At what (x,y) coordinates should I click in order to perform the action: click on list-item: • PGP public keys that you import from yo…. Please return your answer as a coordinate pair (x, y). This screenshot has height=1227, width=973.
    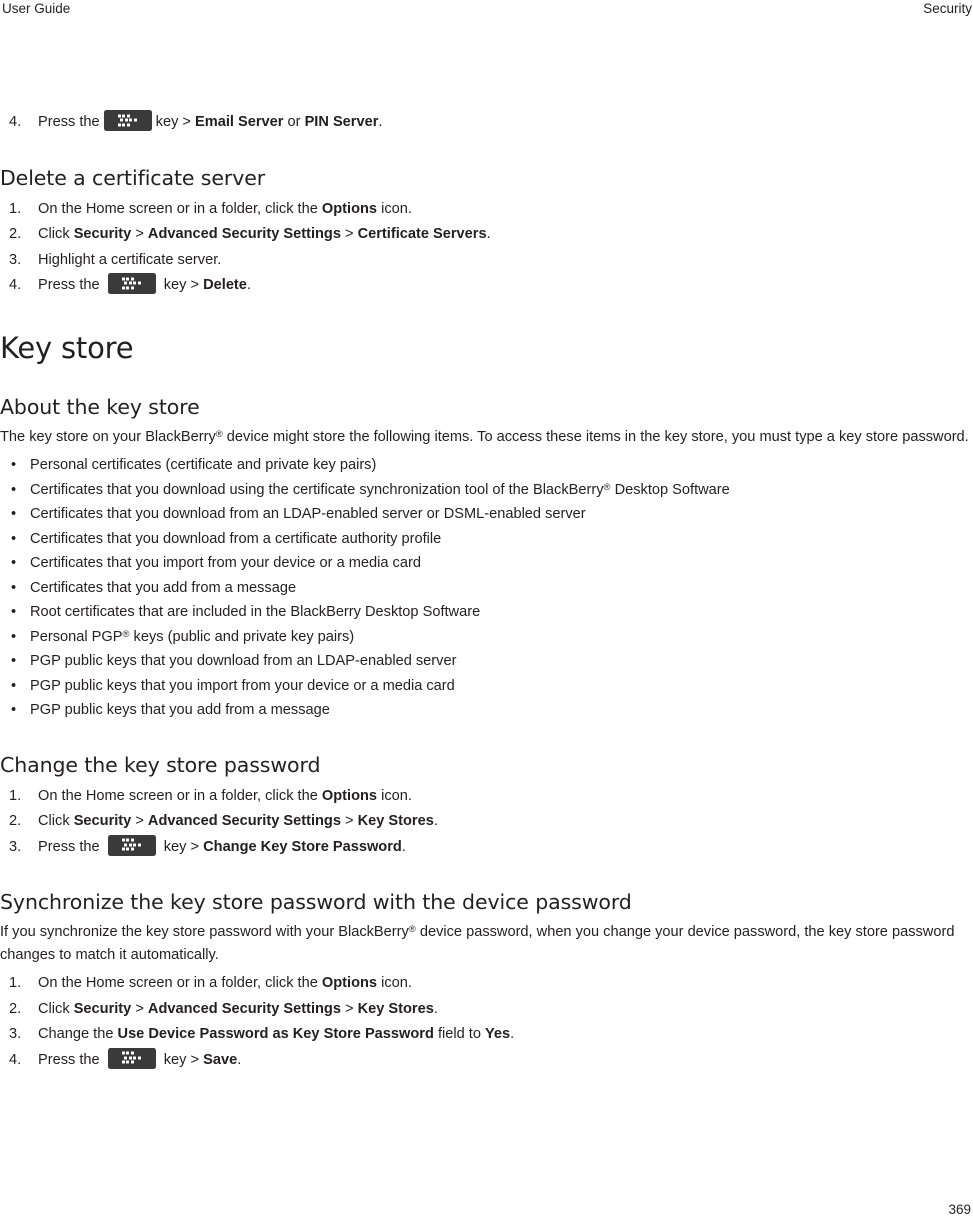
    Looking at the image, I should click on (486, 686).